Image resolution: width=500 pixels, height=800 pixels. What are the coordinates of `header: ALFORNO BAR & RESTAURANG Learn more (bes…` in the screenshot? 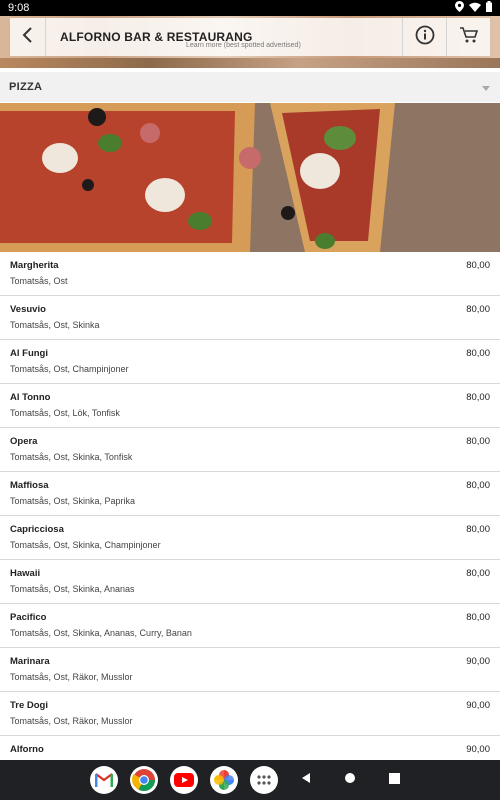 It's located at (250, 42).